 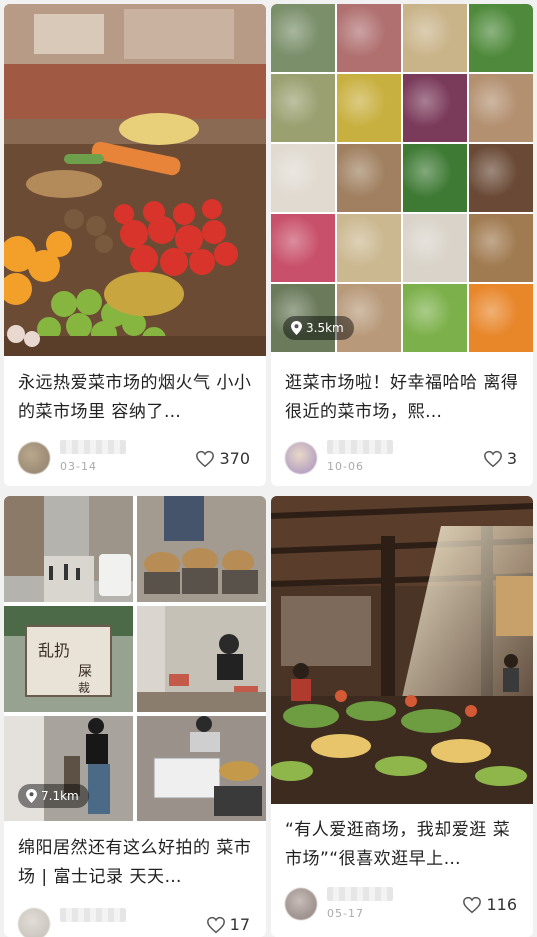 I want to click on sign-text: 乱扔, so click(x=54, y=650).